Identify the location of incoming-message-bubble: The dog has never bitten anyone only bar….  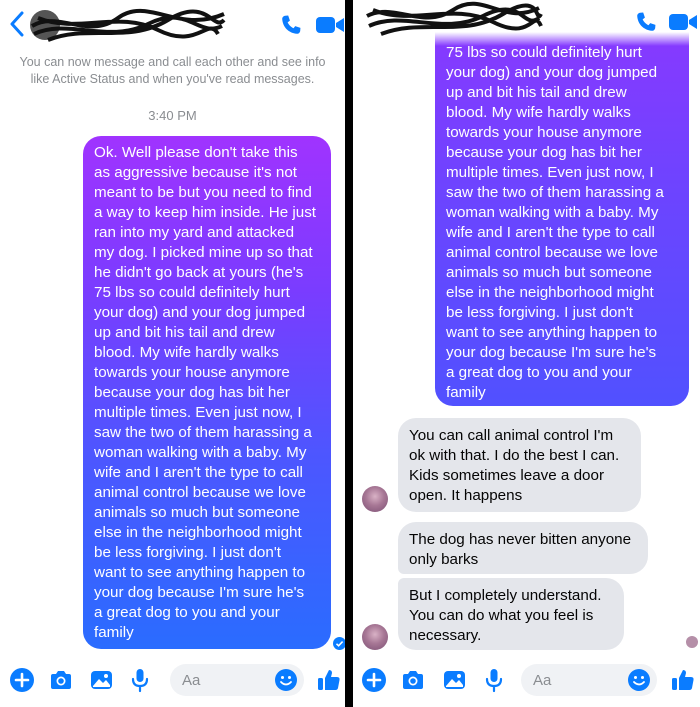
(523, 548).